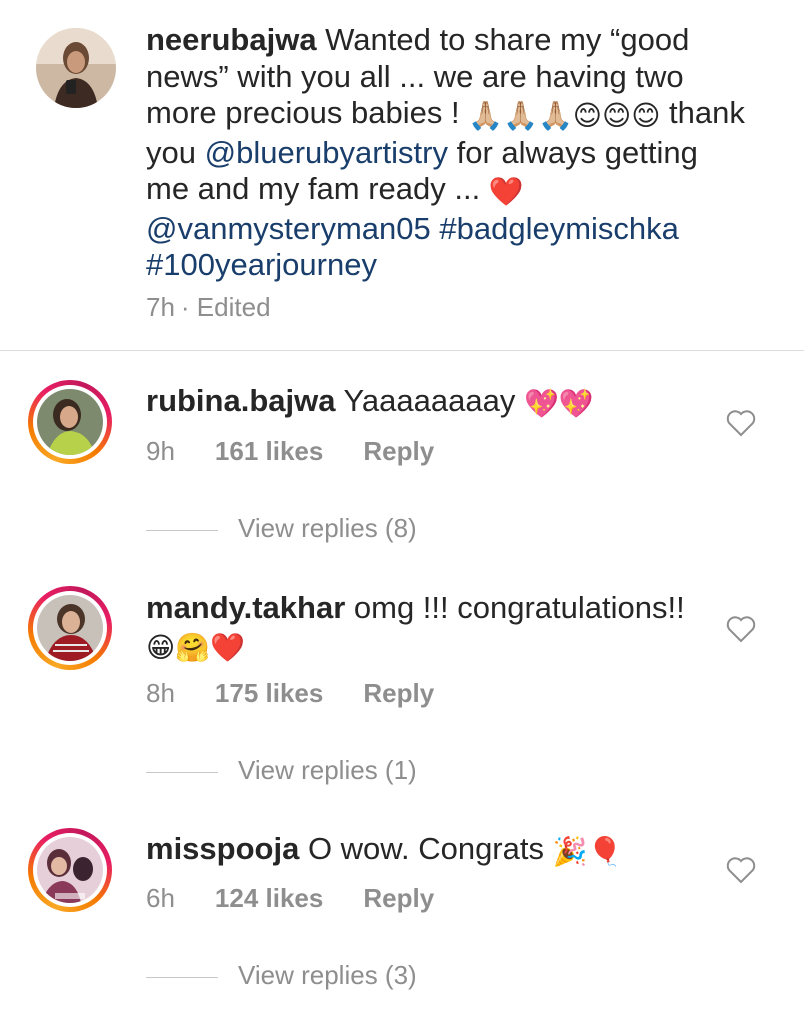  Describe the element at coordinates (327, 770) in the screenshot. I see `view-replies-label: View replies (1)` at that location.